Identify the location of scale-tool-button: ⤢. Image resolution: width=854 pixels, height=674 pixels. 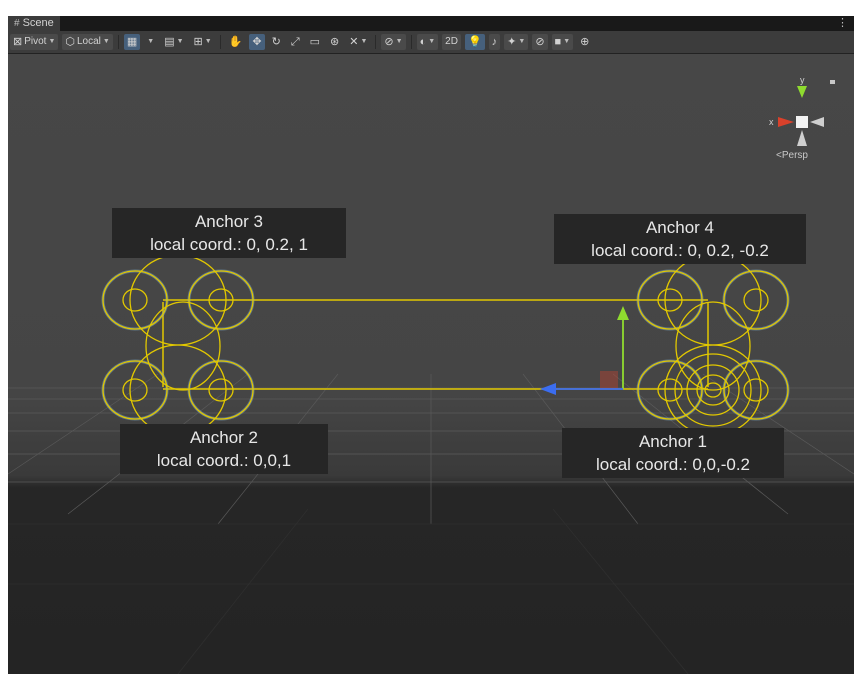
(295, 42).